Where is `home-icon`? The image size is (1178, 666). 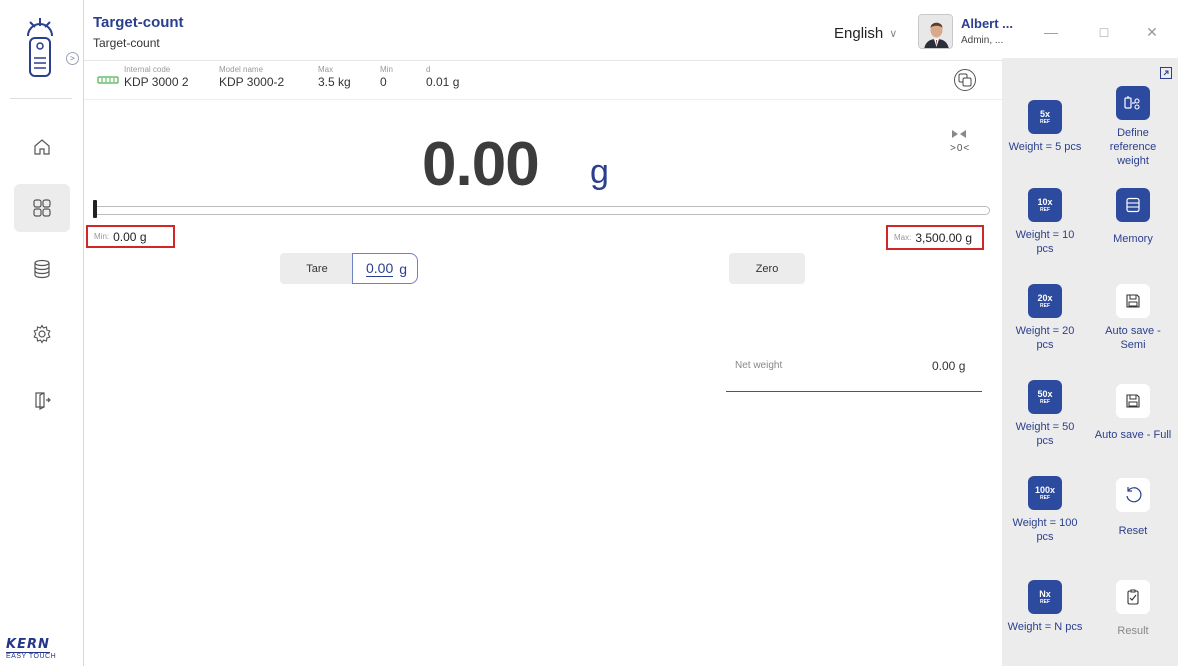 home-icon is located at coordinates (42, 147).